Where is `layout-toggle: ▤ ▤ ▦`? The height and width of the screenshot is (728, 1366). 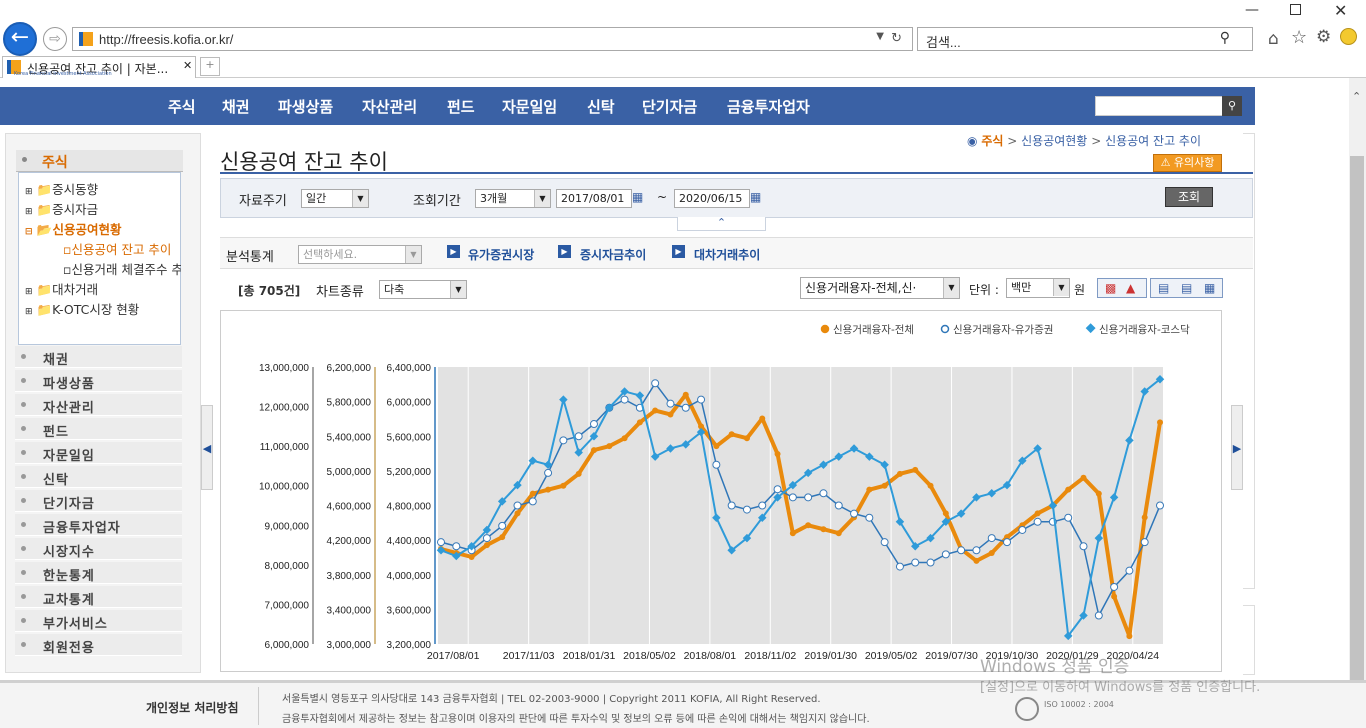 layout-toggle: ▤ ▤ ▦ is located at coordinates (1186, 288).